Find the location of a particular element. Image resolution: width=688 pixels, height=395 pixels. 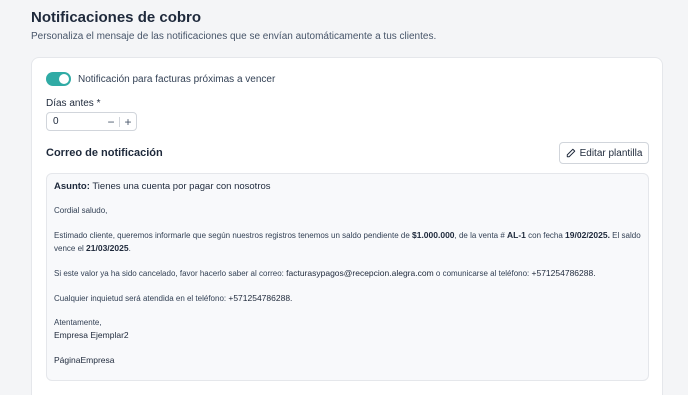

days-before-label: Días antes * is located at coordinates (73, 103).